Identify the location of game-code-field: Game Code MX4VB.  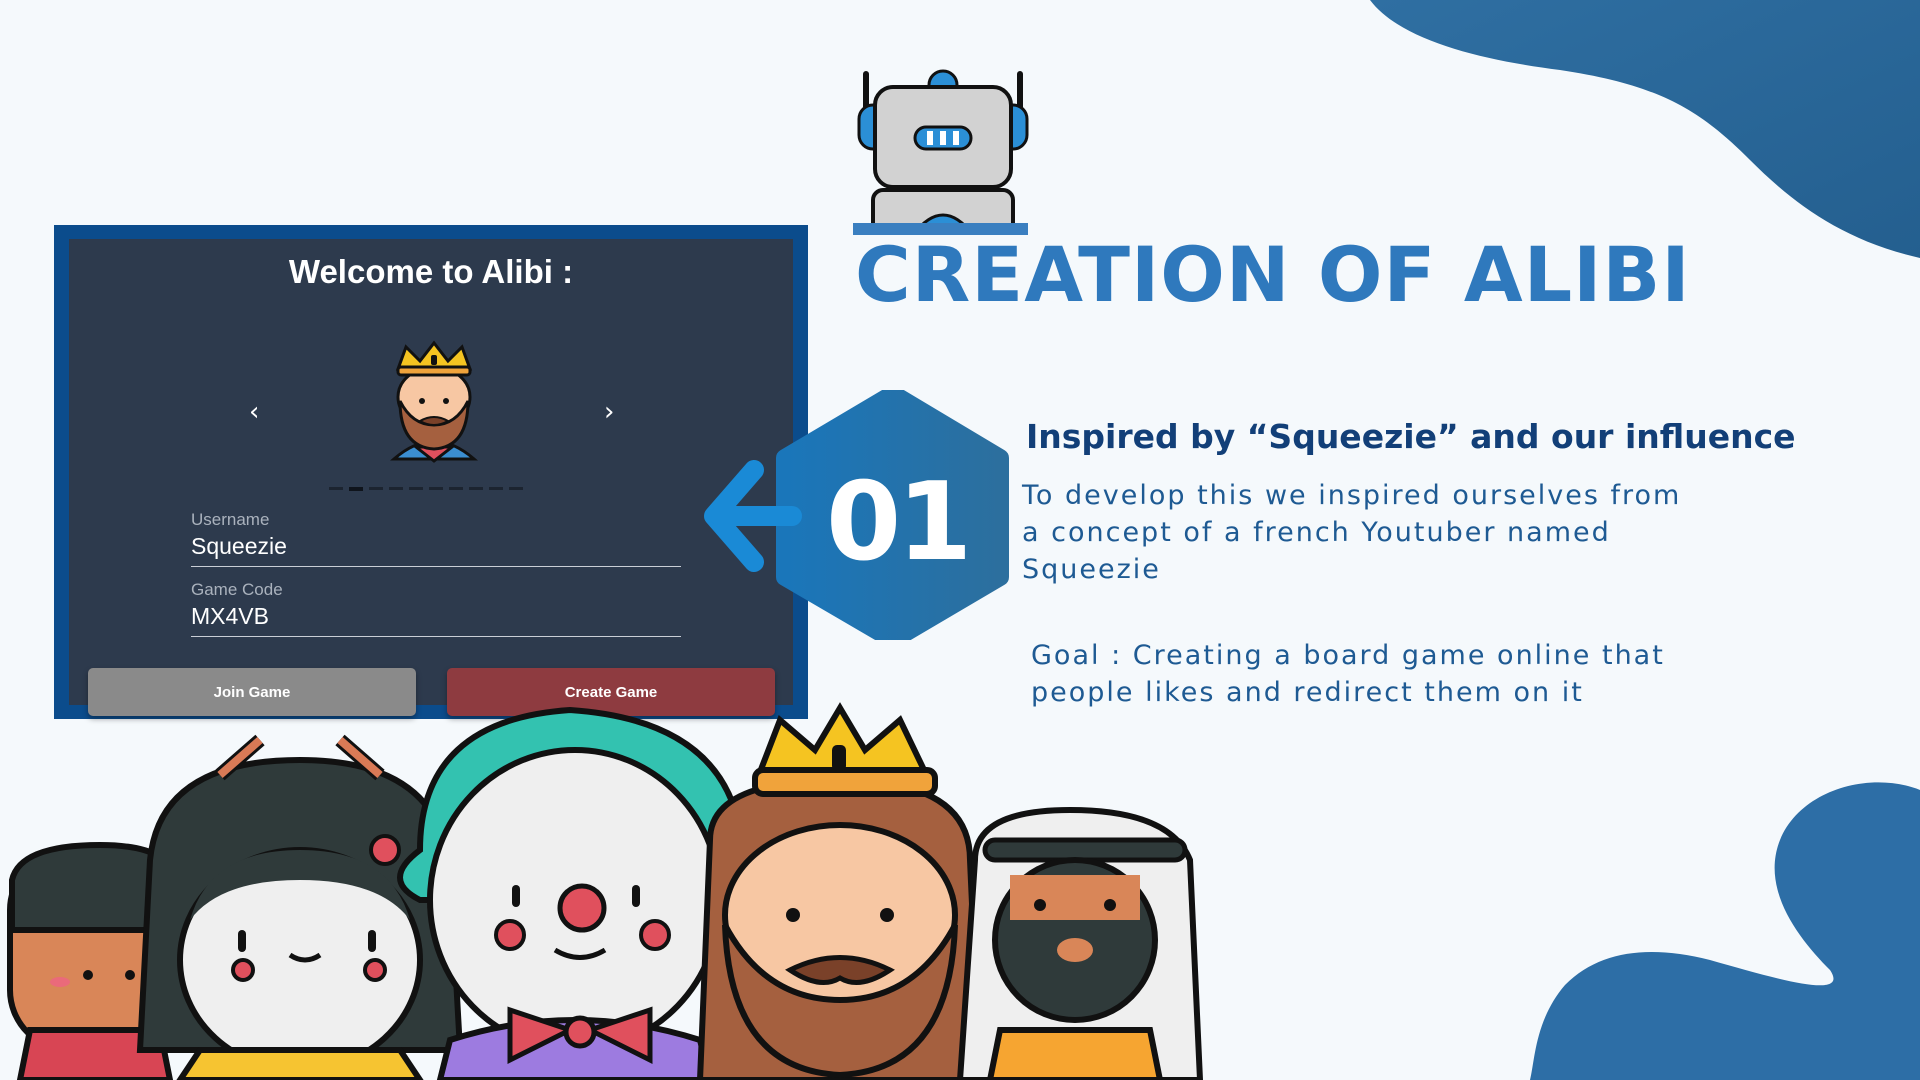
(436, 608).